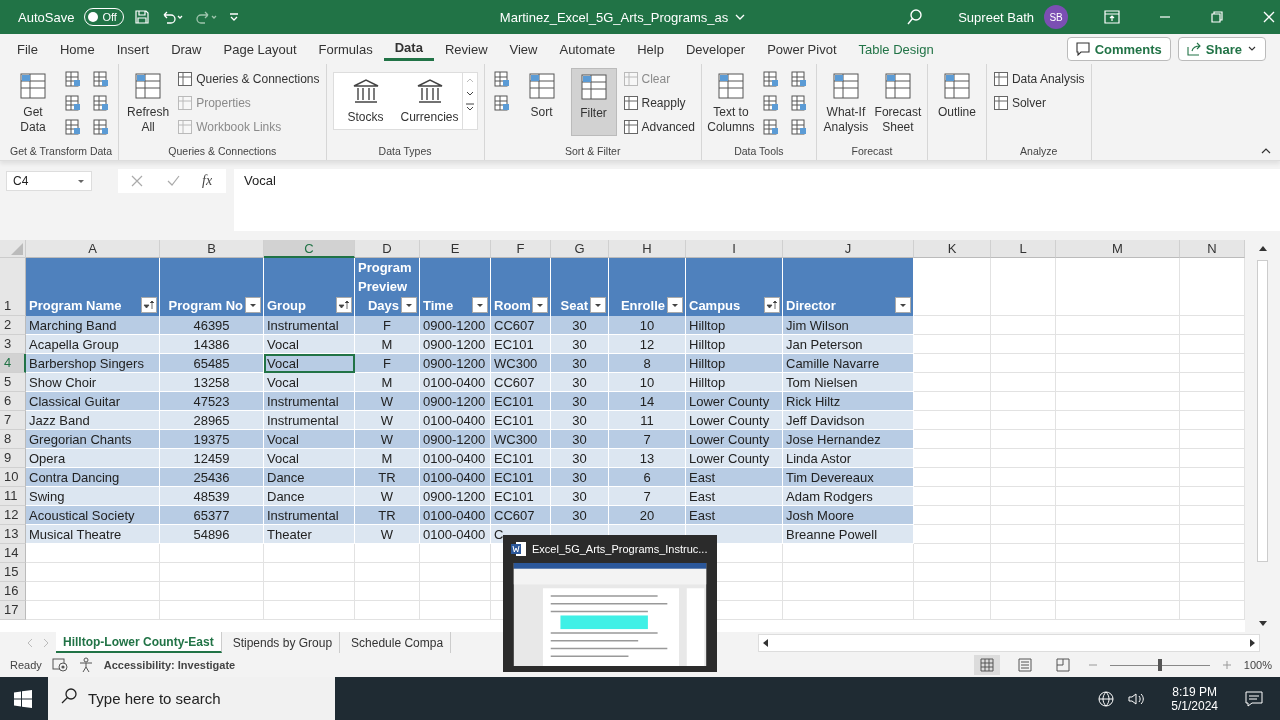 Image resolution: width=1280 pixels, height=720 pixels. I want to click on column-header: L, so click(1023, 249).